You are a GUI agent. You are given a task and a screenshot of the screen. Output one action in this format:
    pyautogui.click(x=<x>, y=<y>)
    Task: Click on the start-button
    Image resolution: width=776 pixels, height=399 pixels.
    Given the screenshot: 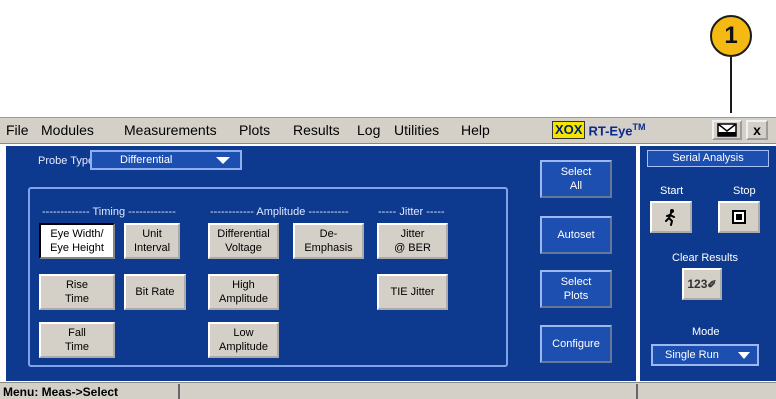 What is the action you would take?
    pyautogui.click(x=671, y=217)
    